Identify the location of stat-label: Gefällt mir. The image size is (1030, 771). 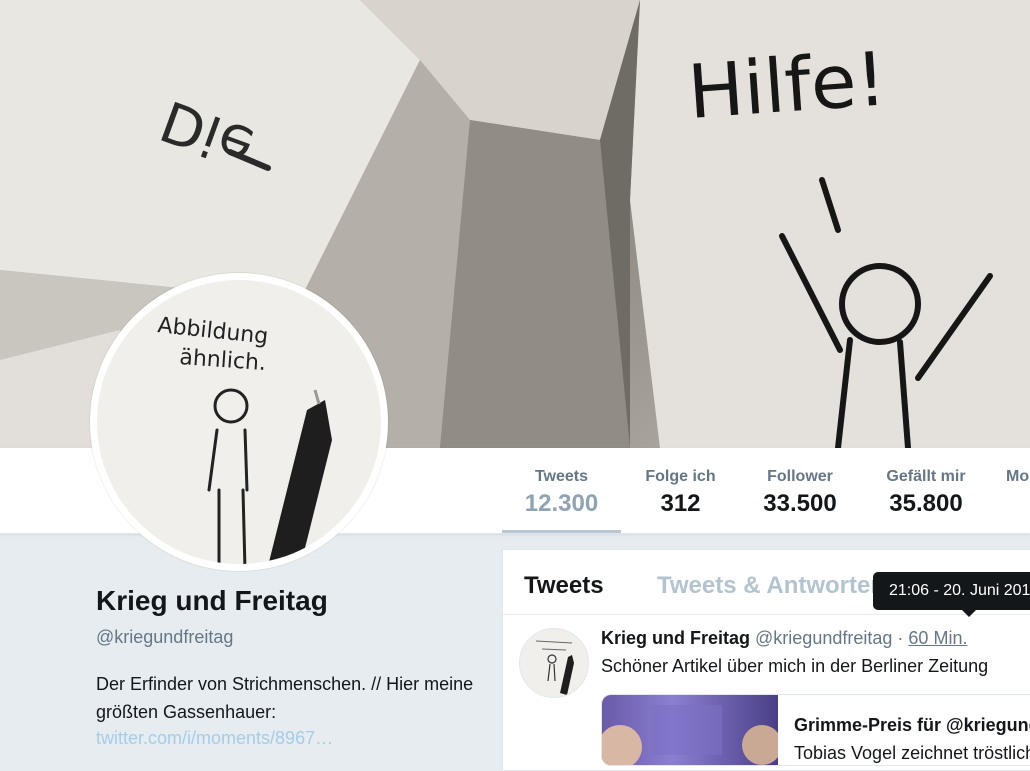
(926, 476).